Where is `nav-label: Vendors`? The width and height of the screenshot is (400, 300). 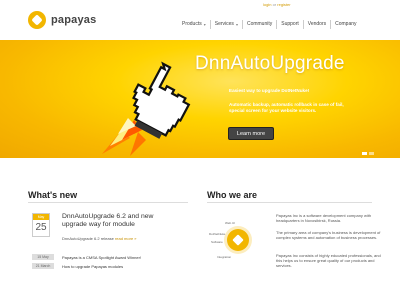 nav-label: Vendors is located at coordinates (317, 24).